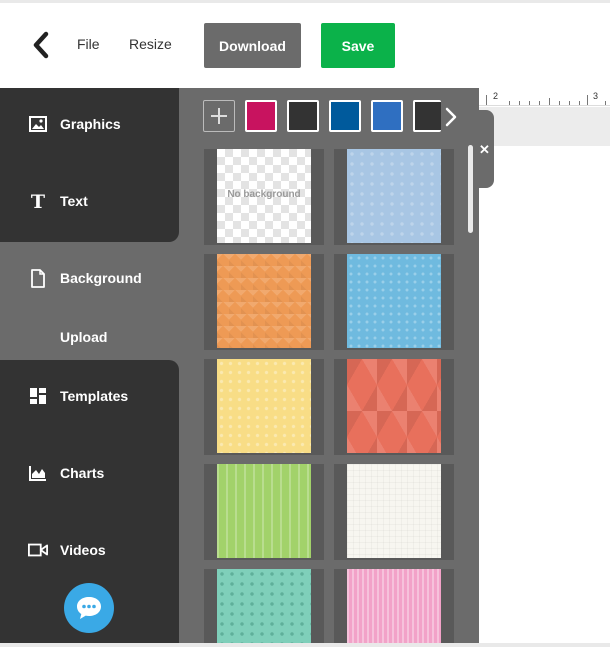  I want to click on background-tile-light-blue-dots, so click(394, 197).